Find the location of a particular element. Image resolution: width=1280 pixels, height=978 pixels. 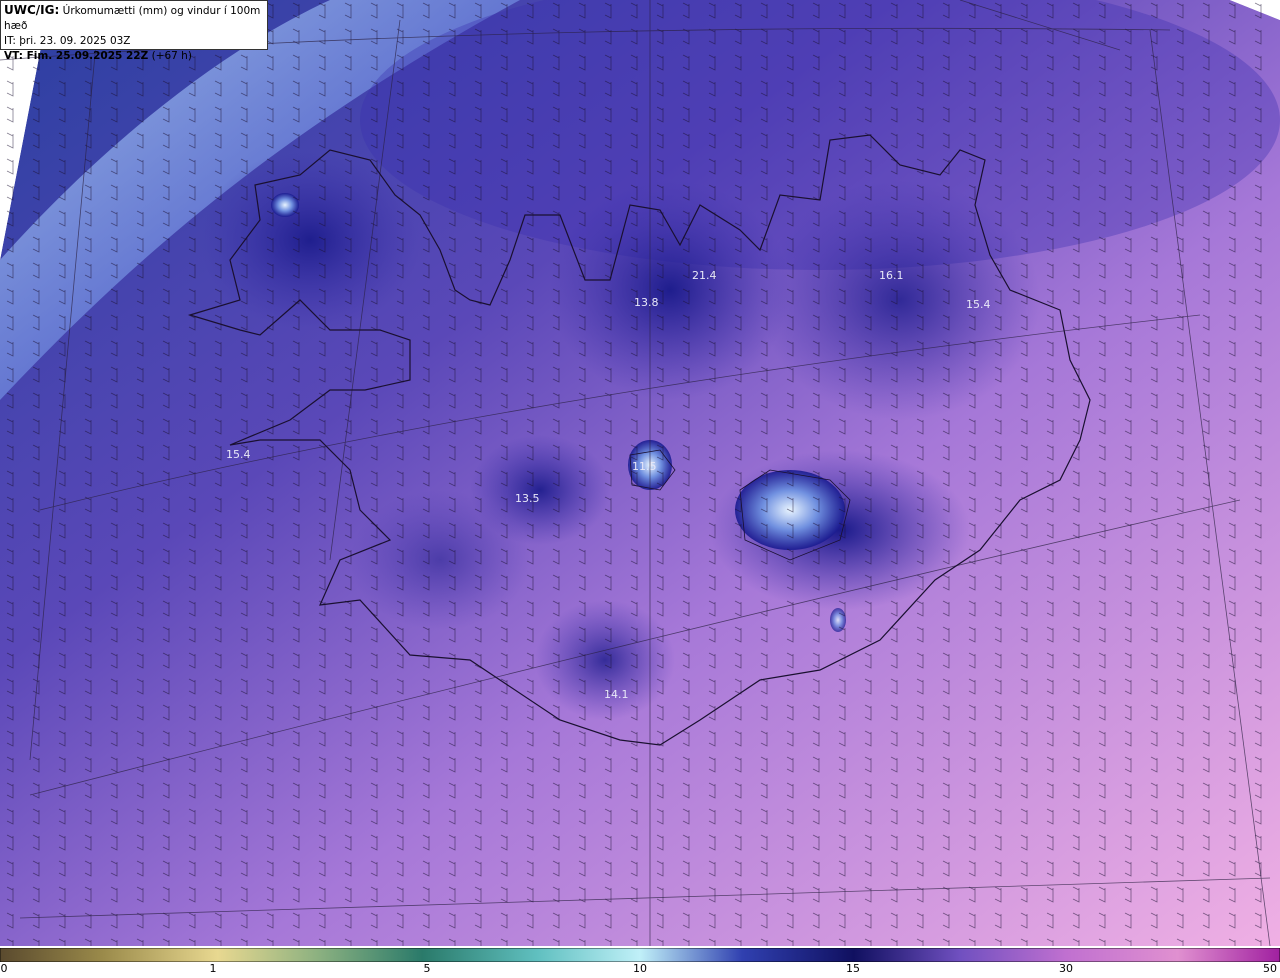

colorbar-tick: 0 is located at coordinates (4, 968).